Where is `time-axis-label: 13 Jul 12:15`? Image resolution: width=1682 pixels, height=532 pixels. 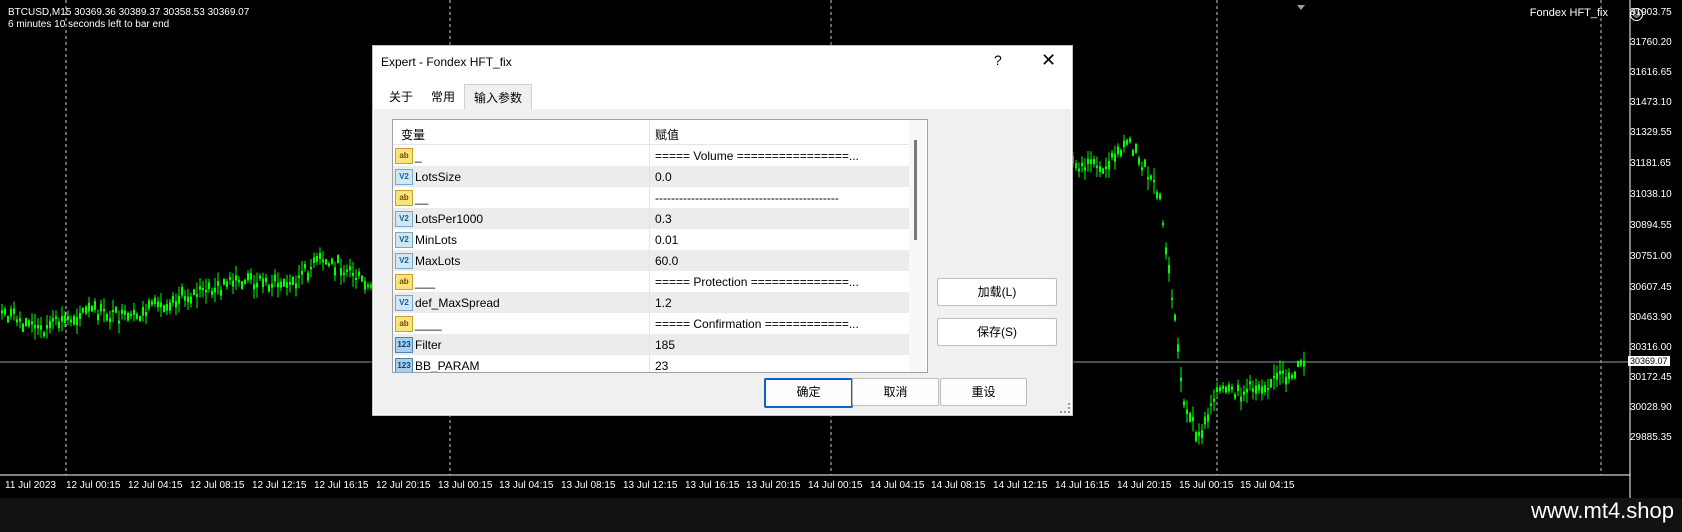 time-axis-label: 13 Jul 12:15 is located at coordinates (650, 485).